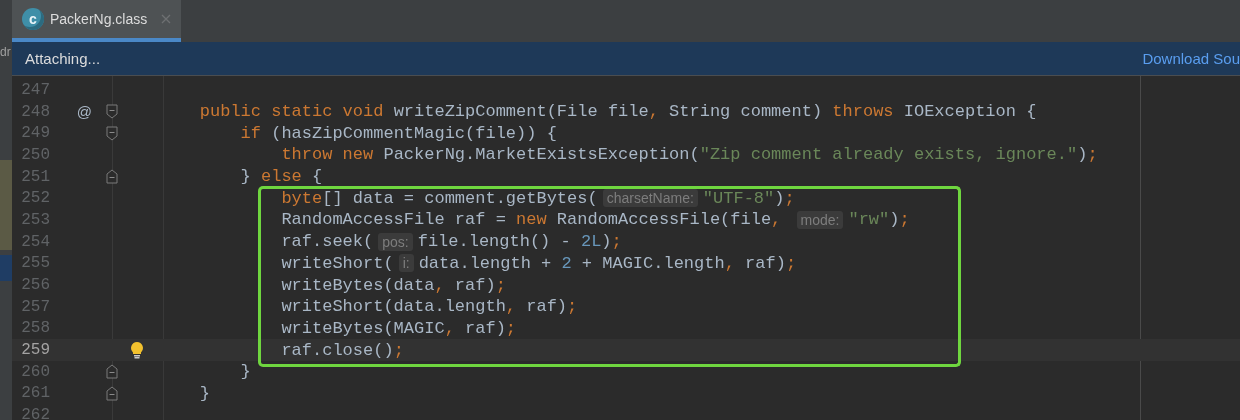 The image size is (1240, 420). Describe the element at coordinates (342, 350) in the screenshot. I see `code-text: raf.close();` at that location.